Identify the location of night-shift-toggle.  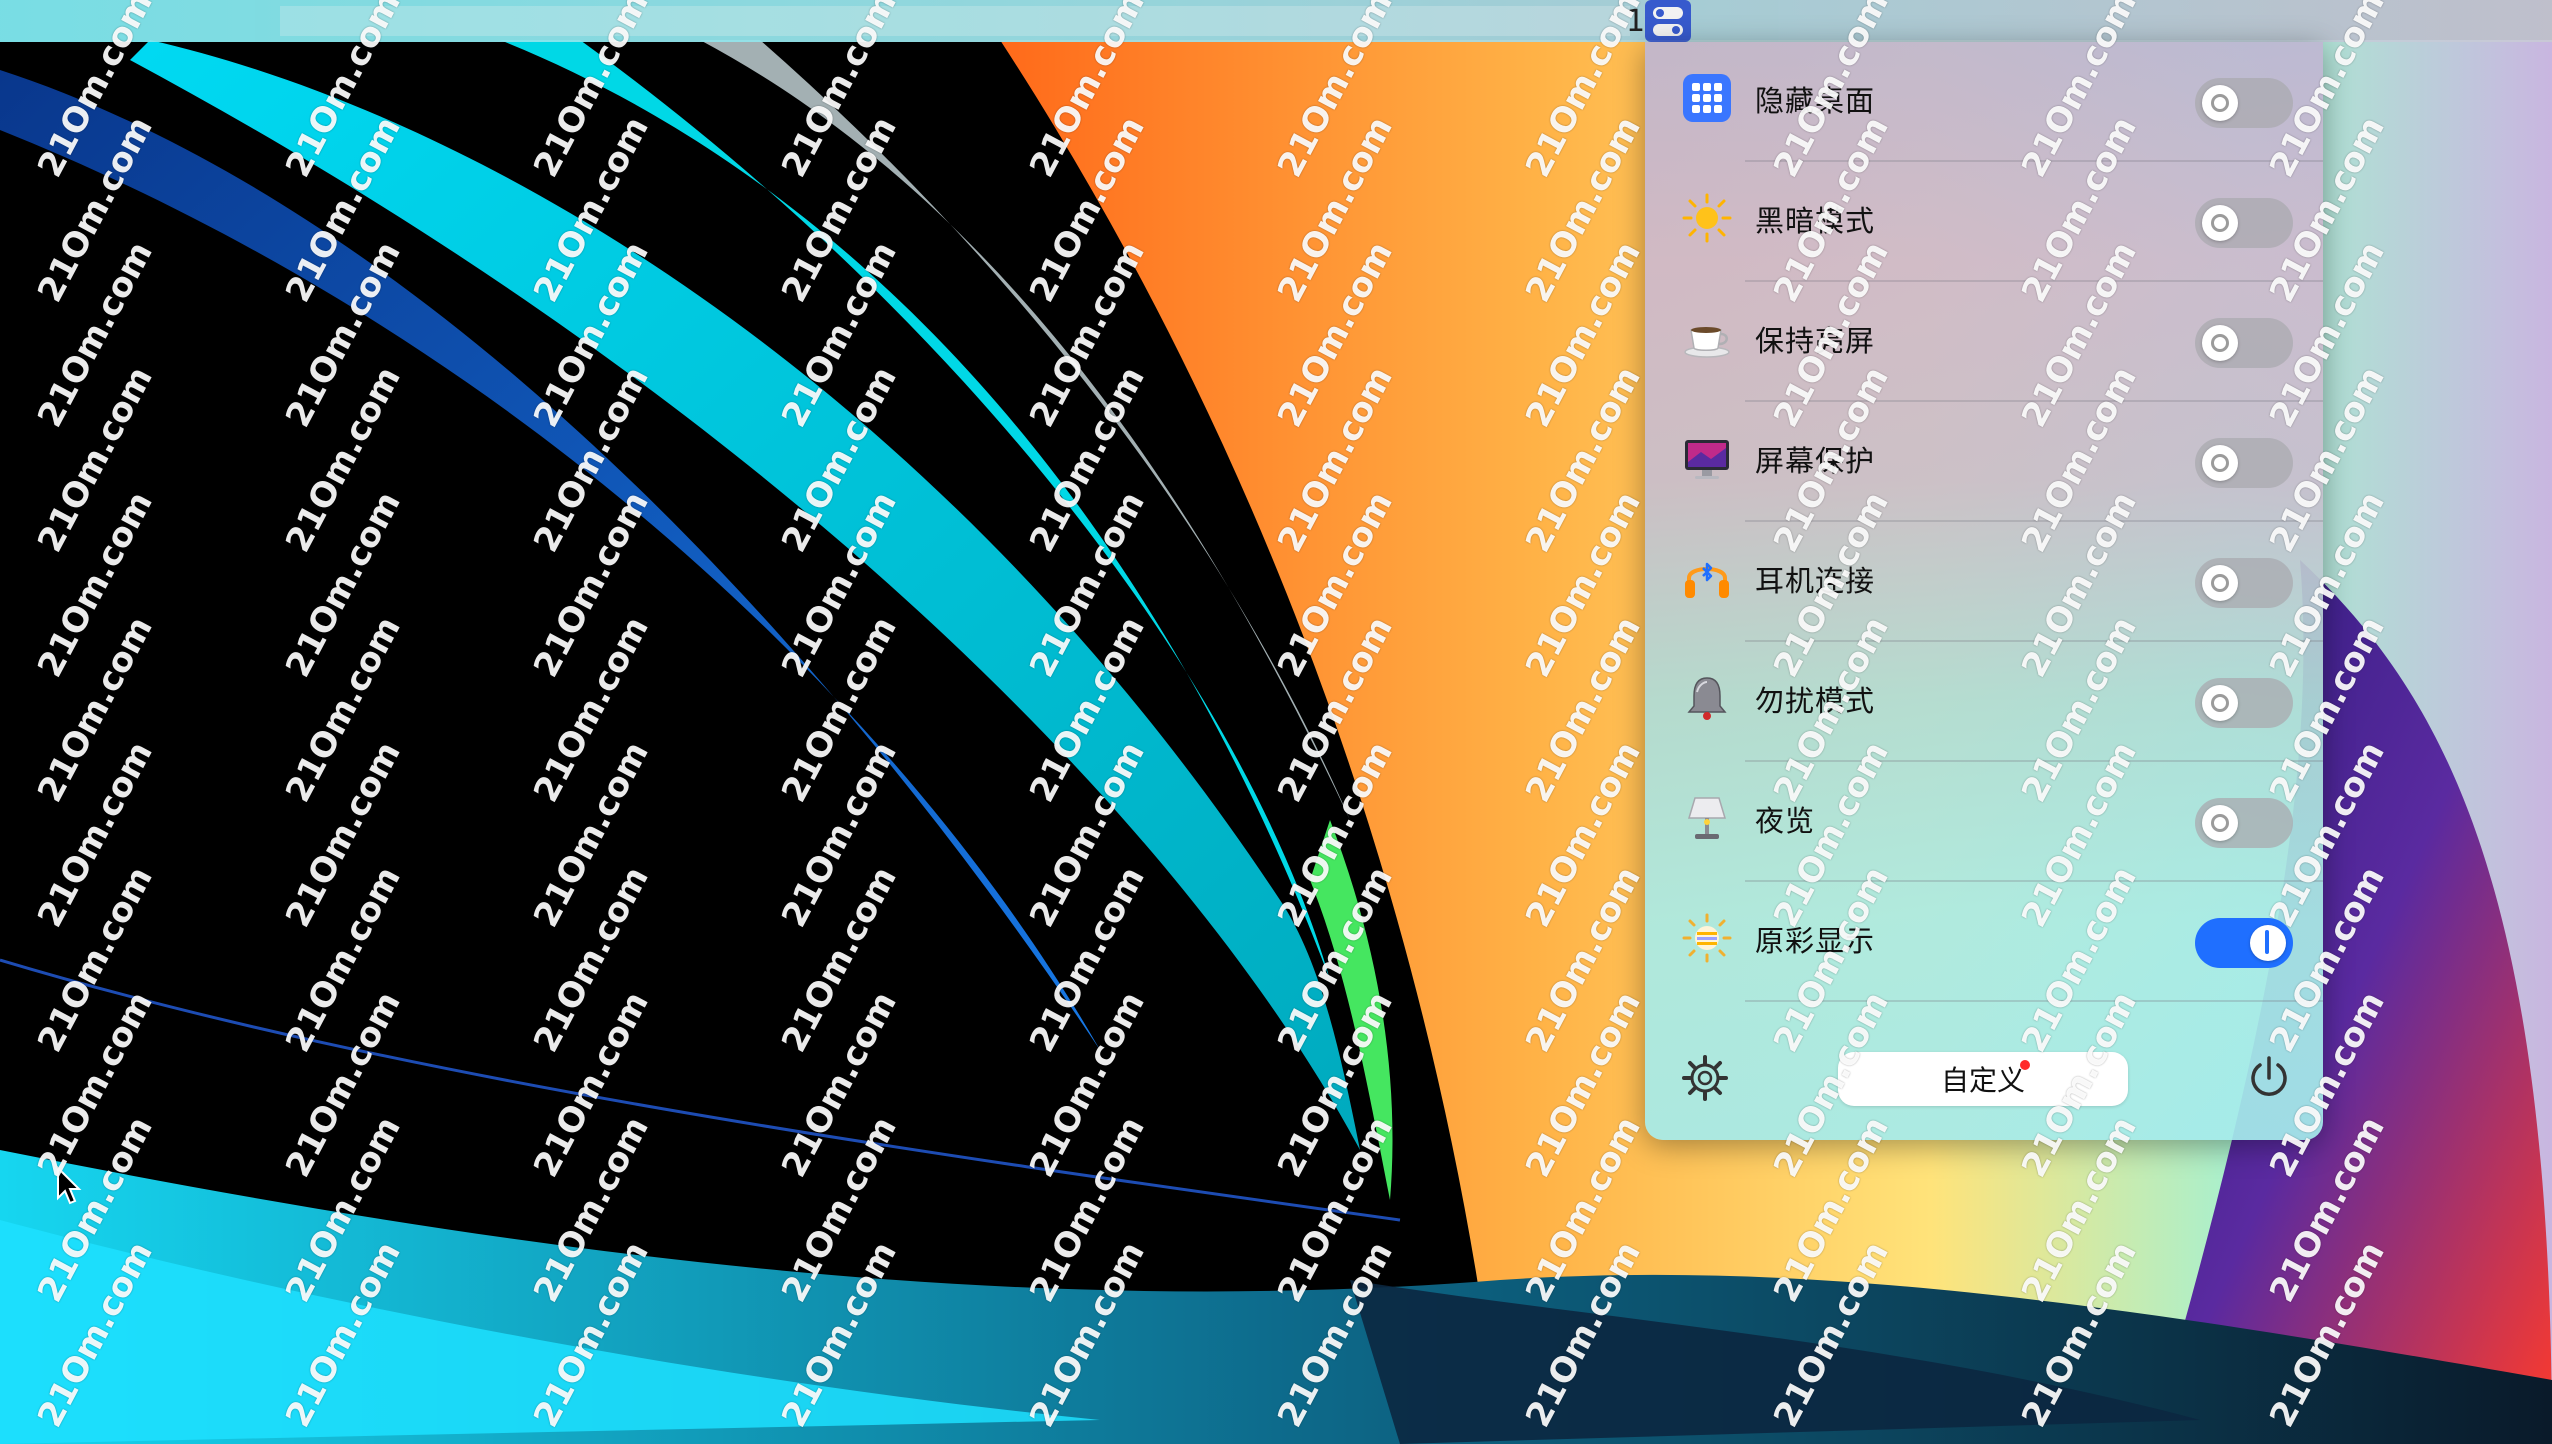
(2244, 823).